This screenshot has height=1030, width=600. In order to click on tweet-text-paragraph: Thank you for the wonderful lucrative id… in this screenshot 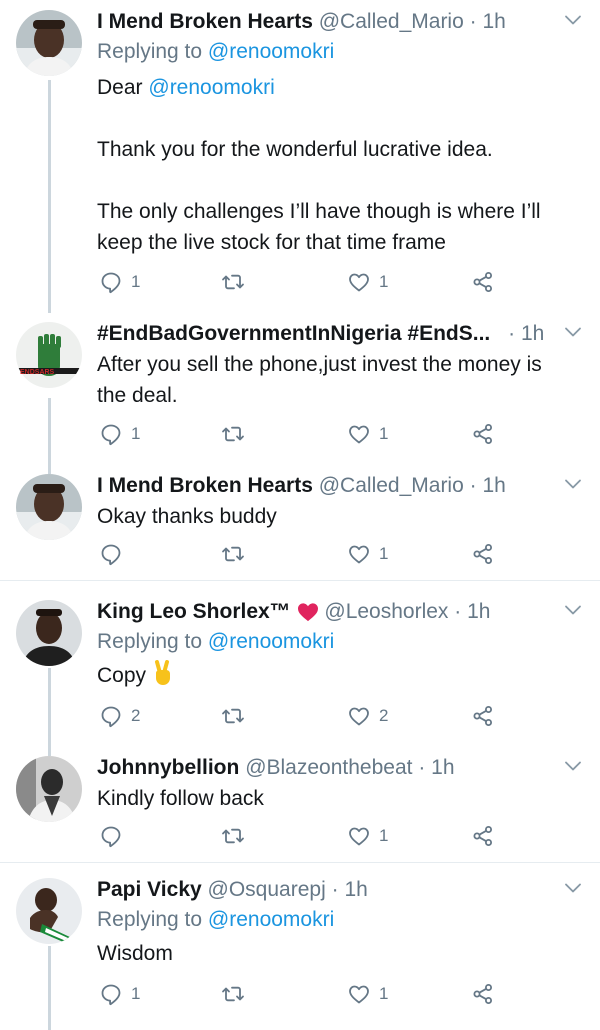, I will do `click(295, 149)`.